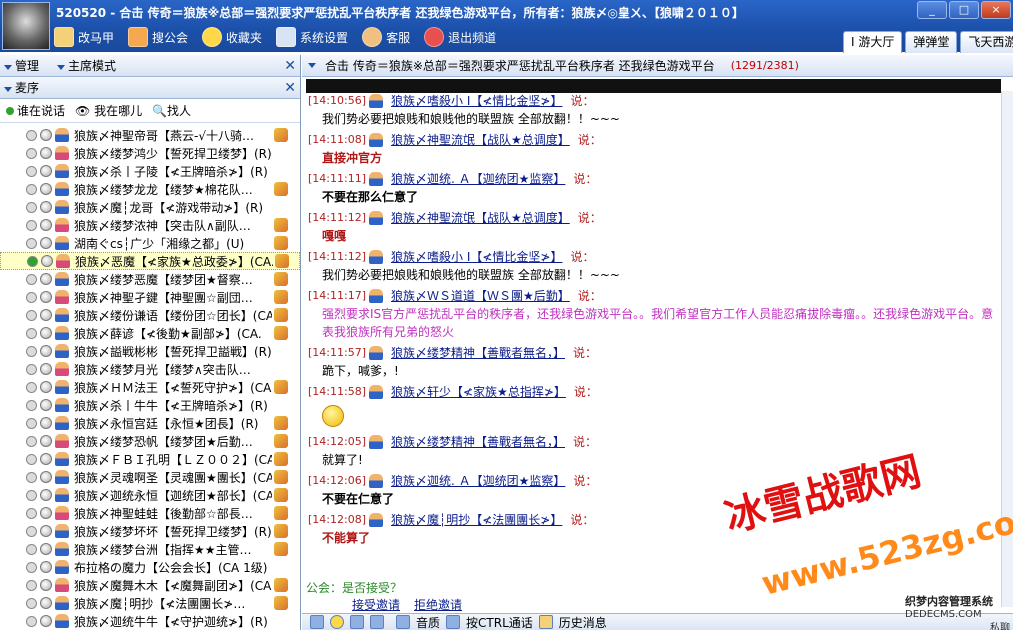  Describe the element at coordinates (428, 622) in the screenshot. I see `audio-quality-label: 音质` at that location.